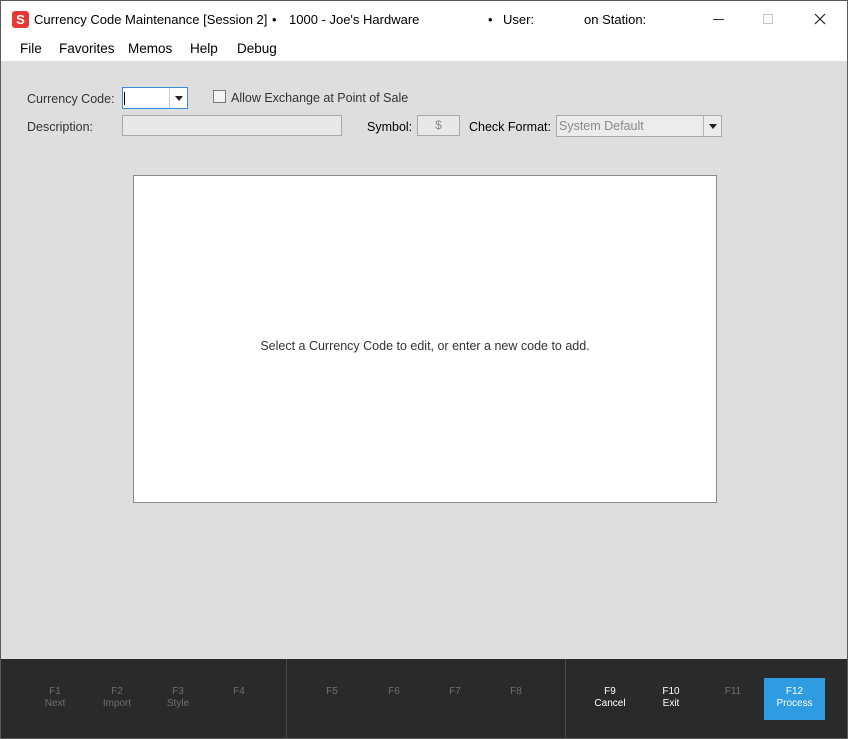 The image size is (848, 739). Describe the element at coordinates (178, 691) in the screenshot. I see `fkey-label: F3` at that location.